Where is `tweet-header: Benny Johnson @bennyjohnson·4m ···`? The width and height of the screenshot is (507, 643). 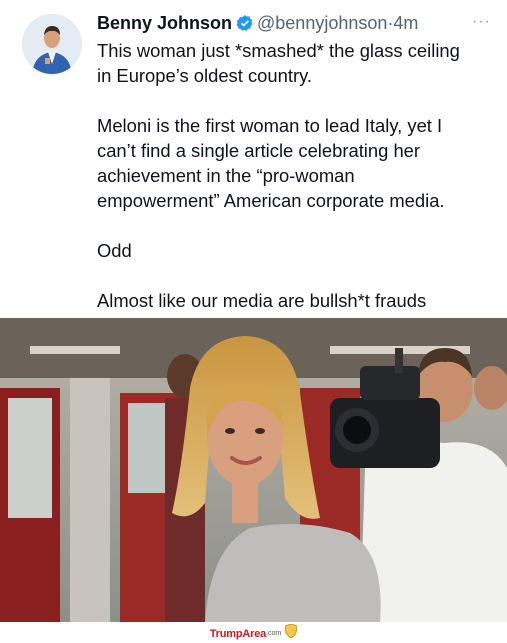
tweet-header: Benny Johnson @bennyjohnson·4m ··· is located at coordinates (297, 26).